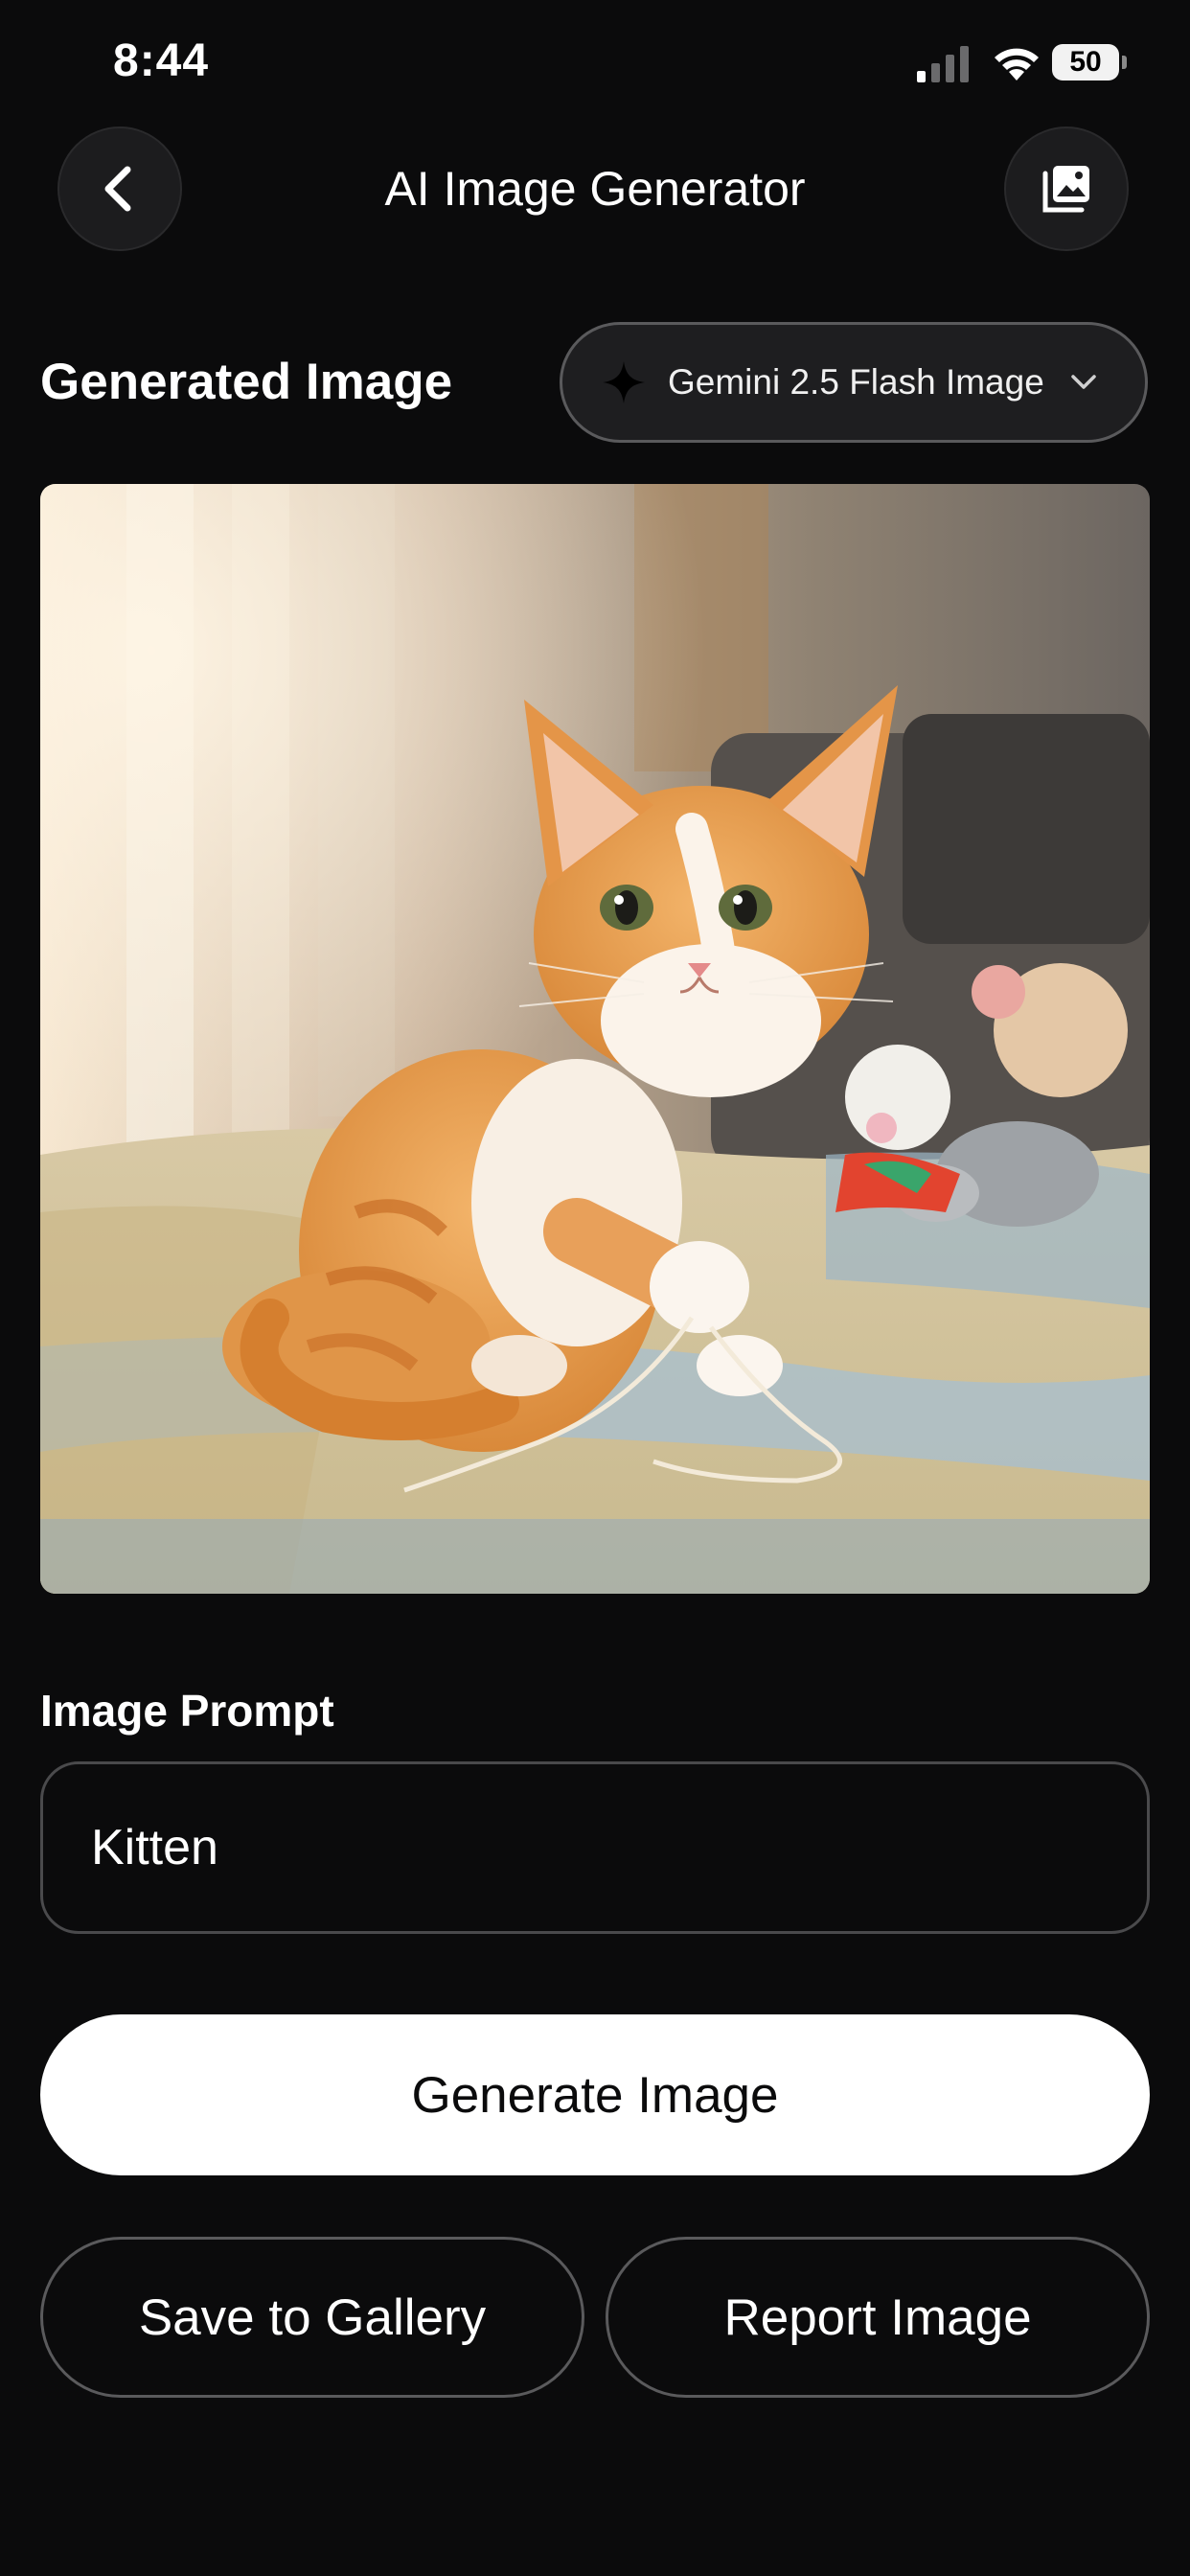  What do you see at coordinates (595, 2094) in the screenshot?
I see `generate-image-button: Generate Image` at bounding box center [595, 2094].